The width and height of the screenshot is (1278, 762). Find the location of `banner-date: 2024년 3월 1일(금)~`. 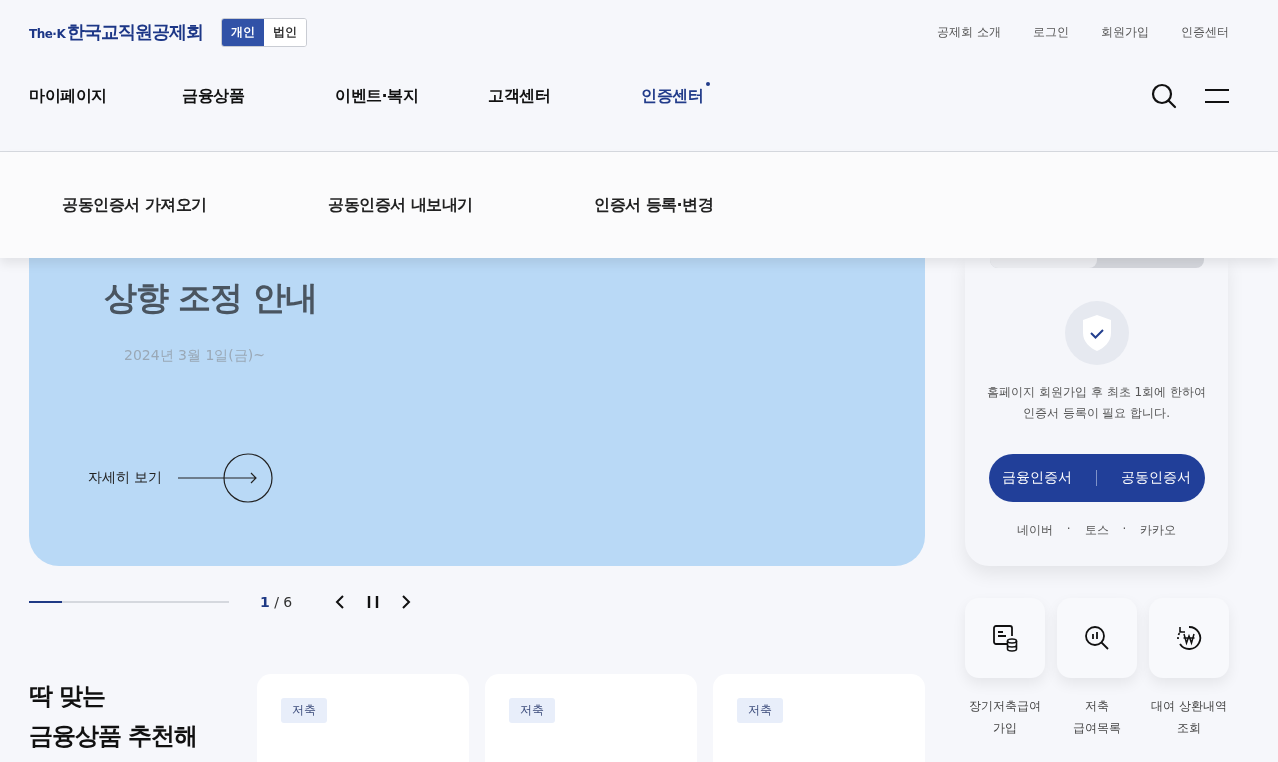

banner-date: 2024년 3월 1일(금)~ is located at coordinates (194, 356).